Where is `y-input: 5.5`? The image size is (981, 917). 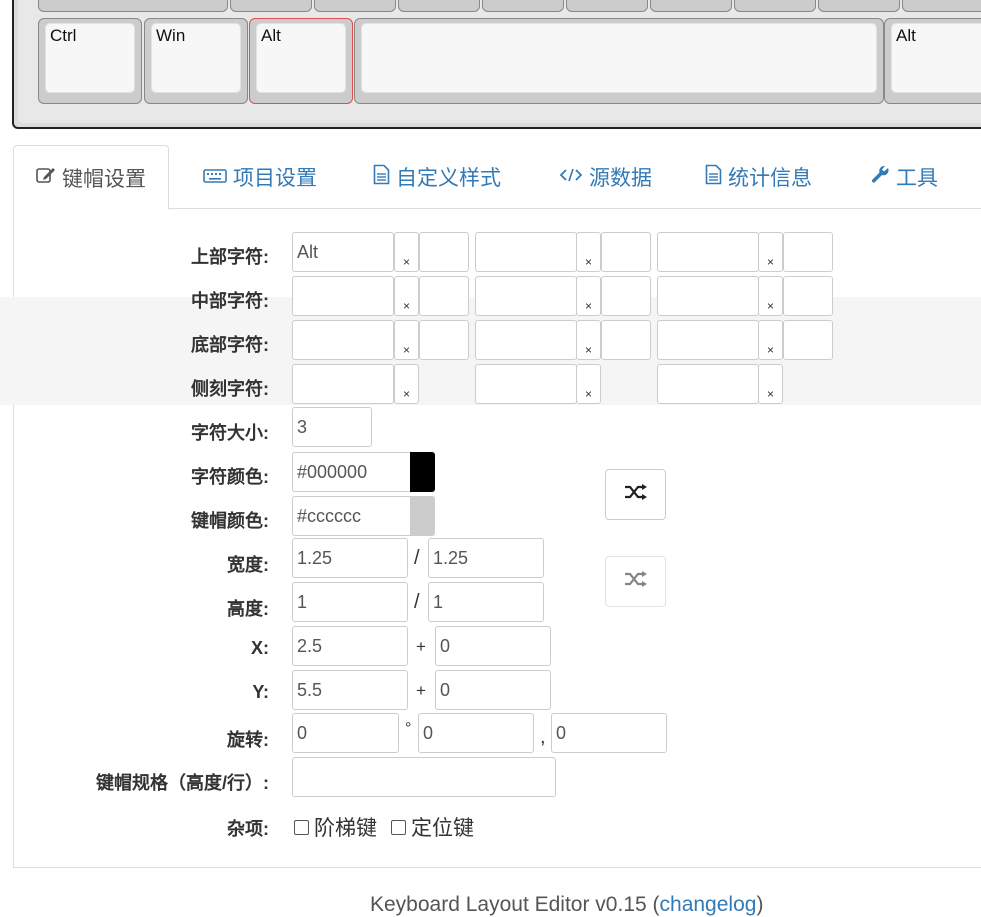 y-input: 5.5 is located at coordinates (350, 690).